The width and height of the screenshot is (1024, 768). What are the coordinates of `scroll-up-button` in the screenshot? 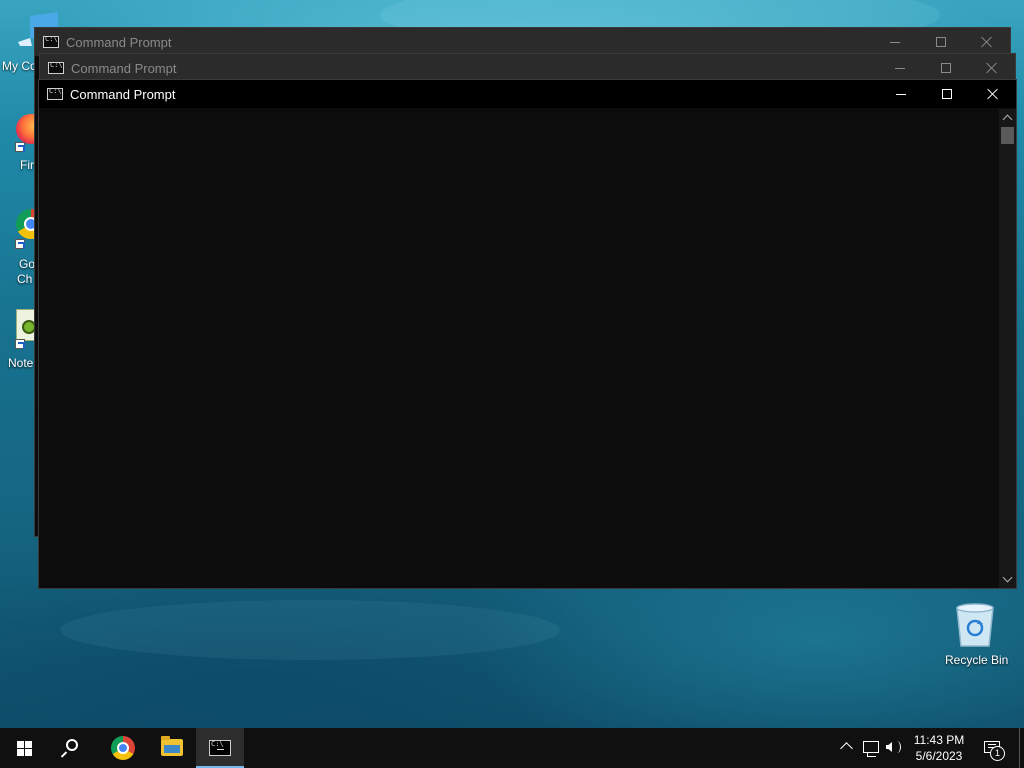 It's located at (1007, 117).